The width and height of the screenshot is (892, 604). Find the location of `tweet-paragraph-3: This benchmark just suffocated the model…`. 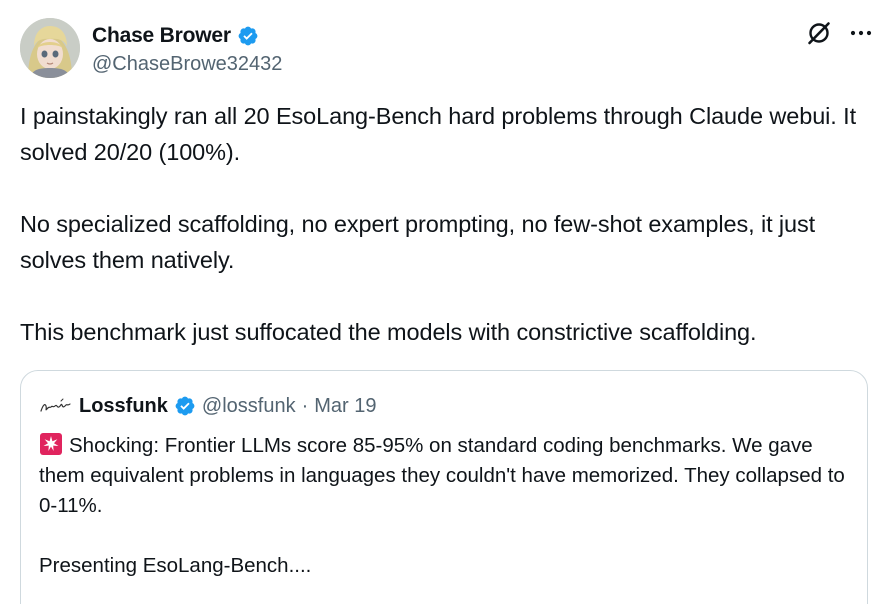

tweet-paragraph-3: This benchmark just suffocated the model… is located at coordinates (388, 332).